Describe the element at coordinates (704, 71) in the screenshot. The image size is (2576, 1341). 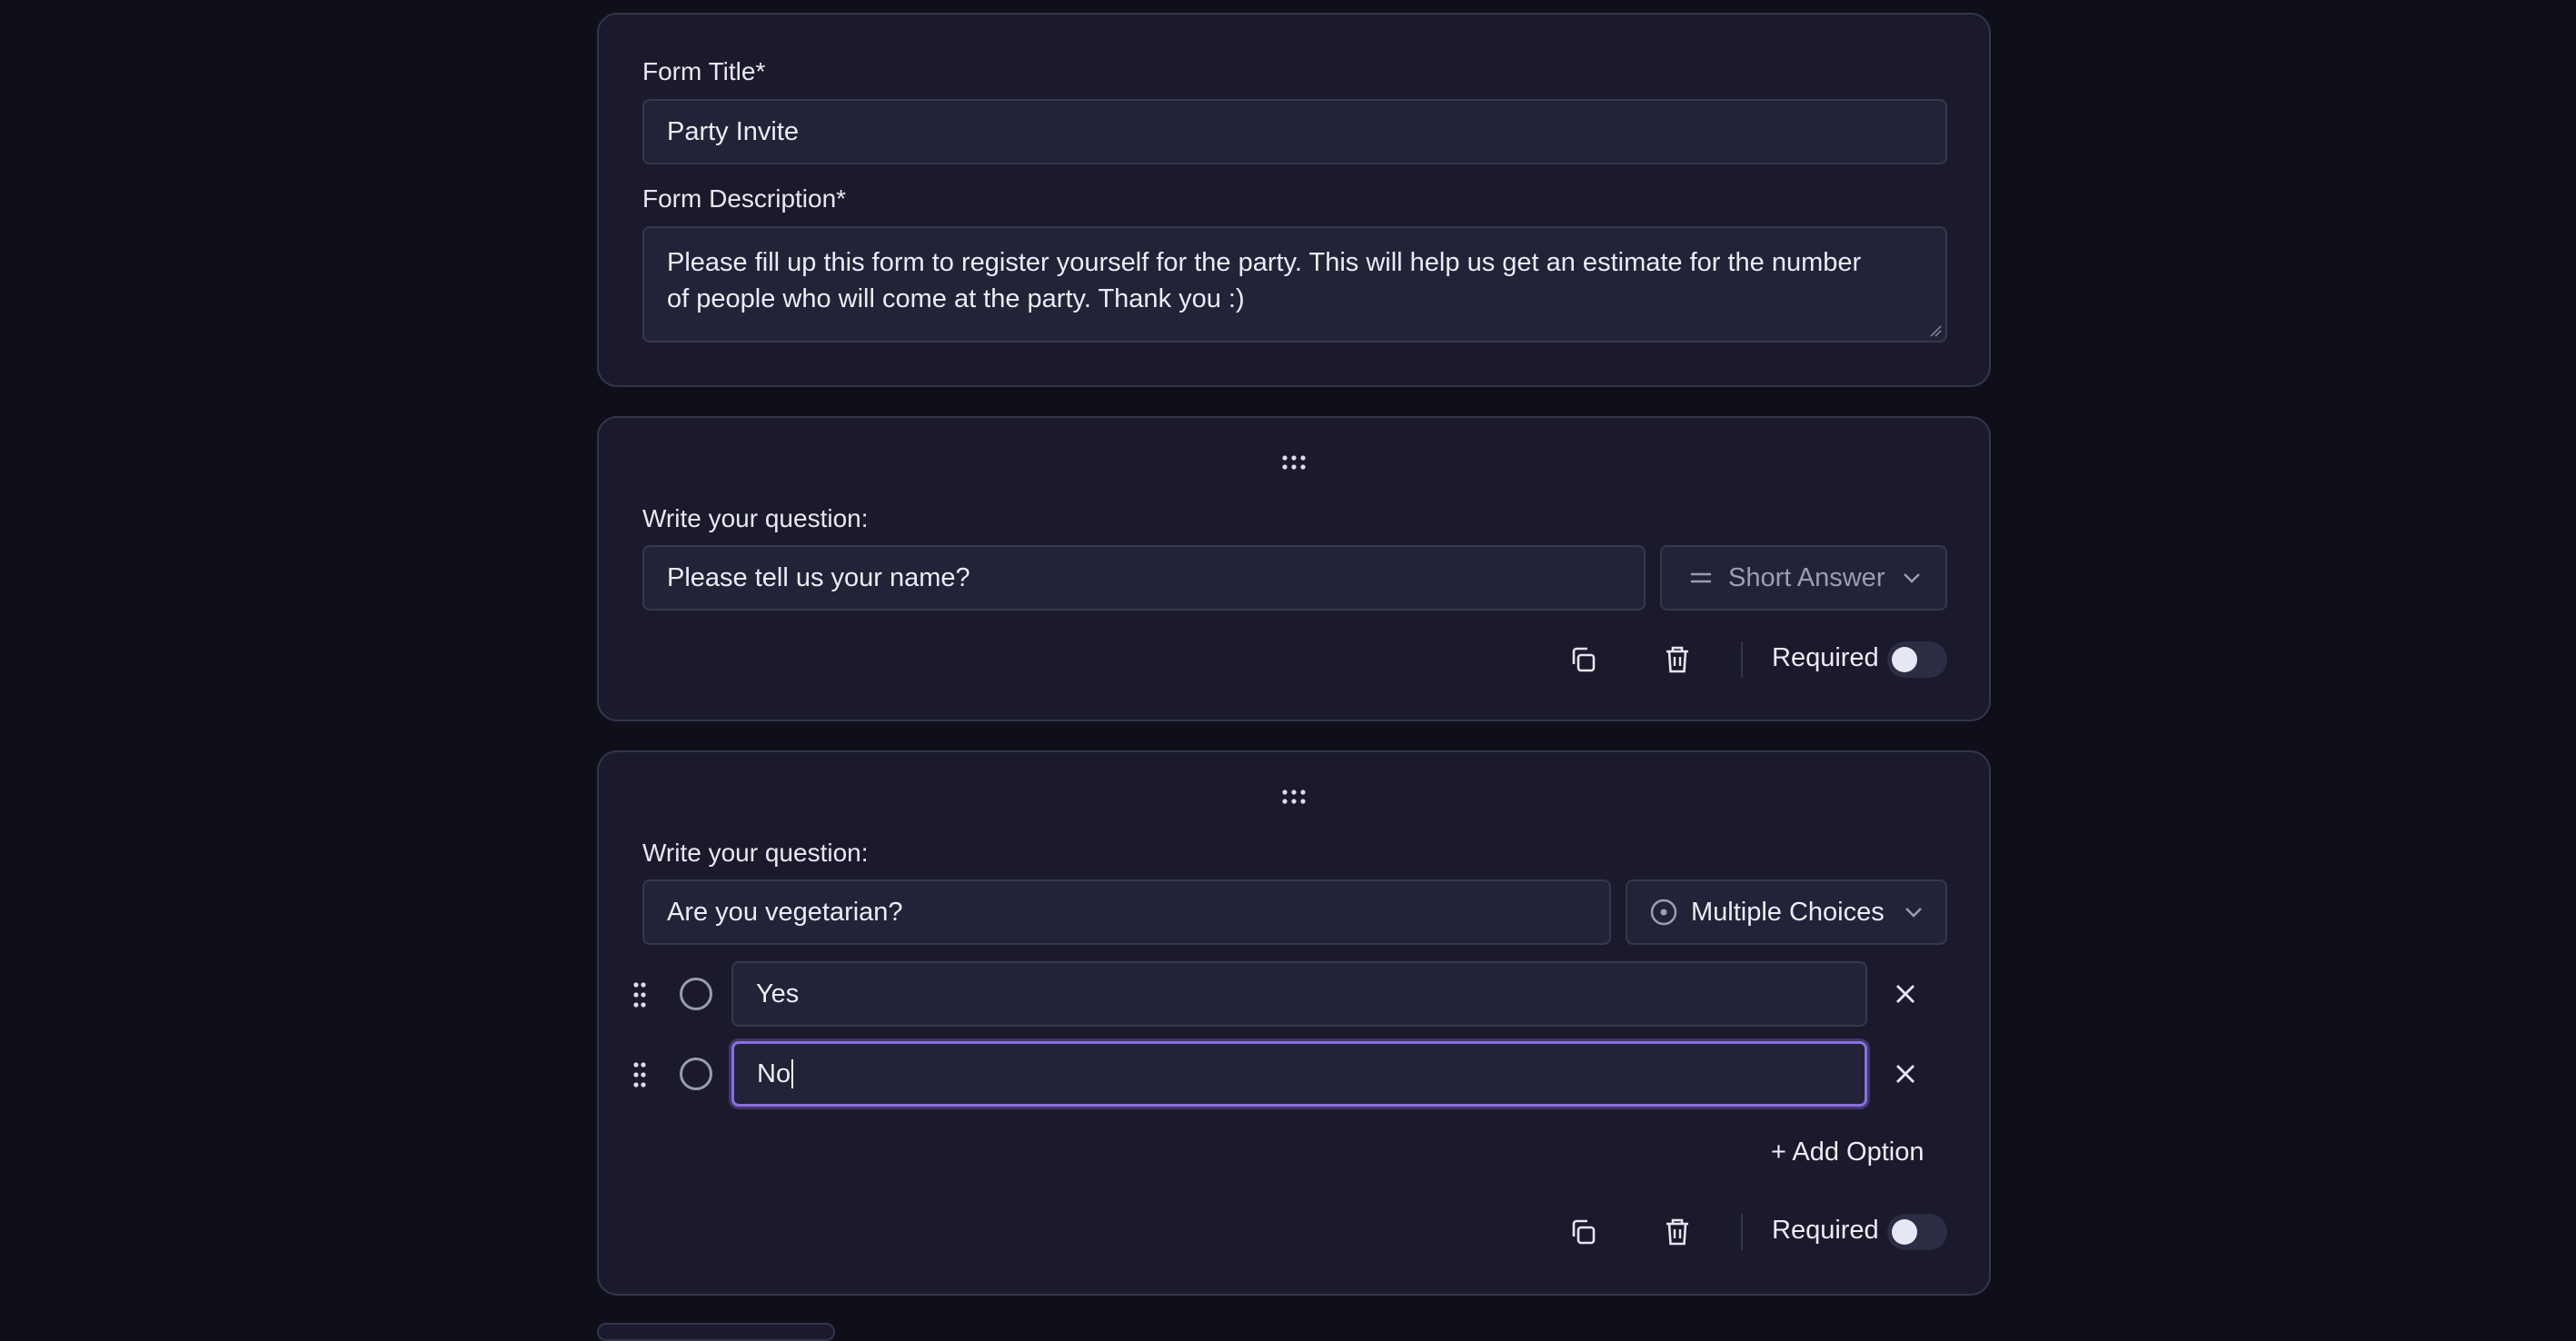
I see `form-title-label: Form Title*` at that location.